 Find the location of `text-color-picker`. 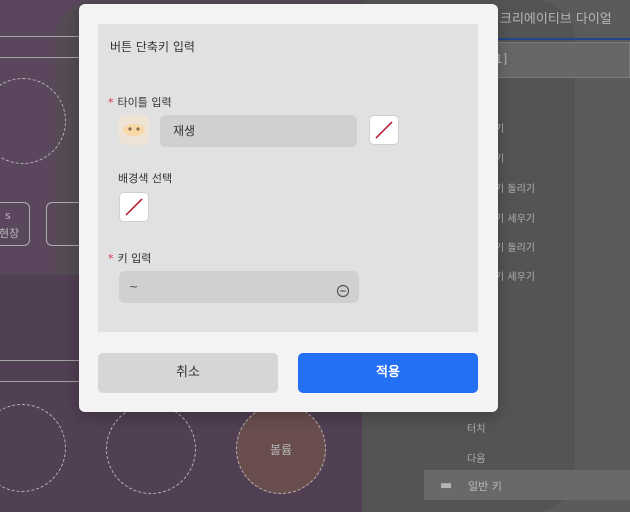

text-color-picker is located at coordinates (384, 130).